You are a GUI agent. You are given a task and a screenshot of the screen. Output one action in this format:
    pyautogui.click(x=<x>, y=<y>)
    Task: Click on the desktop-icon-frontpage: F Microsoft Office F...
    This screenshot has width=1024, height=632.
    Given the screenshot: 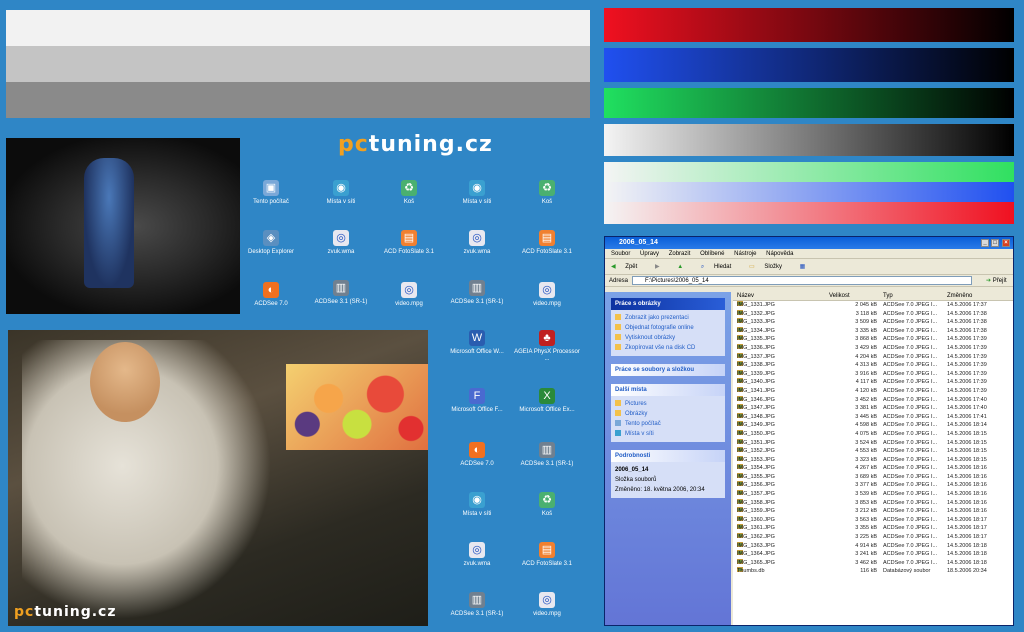 What is the action you would take?
    pyautogui.click(x=477, y=401)
    